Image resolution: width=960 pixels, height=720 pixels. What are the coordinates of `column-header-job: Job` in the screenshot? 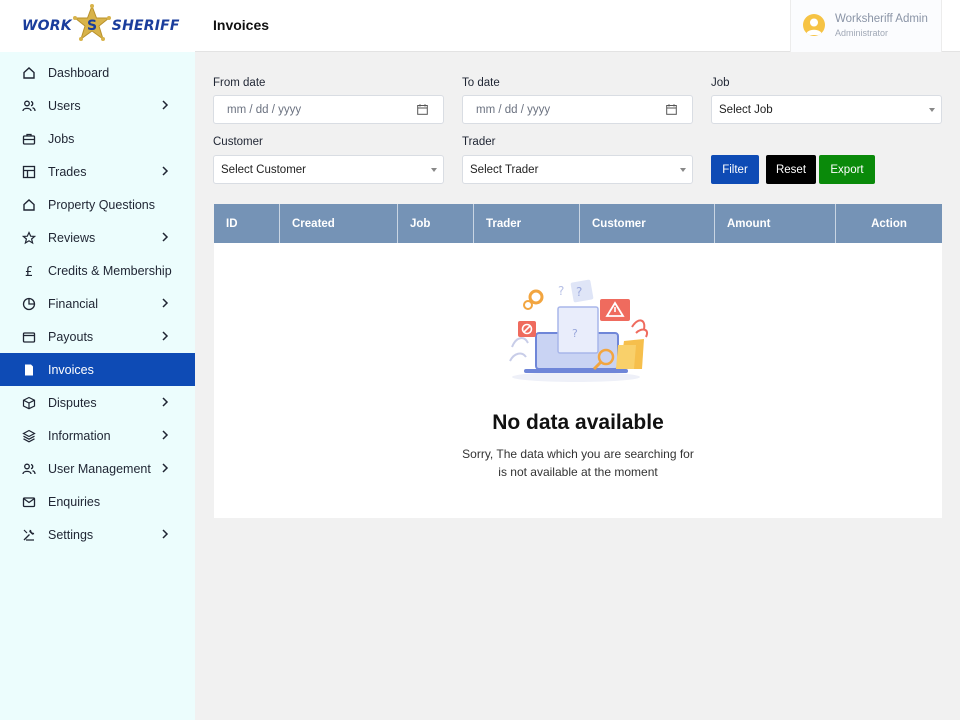 It's located at (436, 223).